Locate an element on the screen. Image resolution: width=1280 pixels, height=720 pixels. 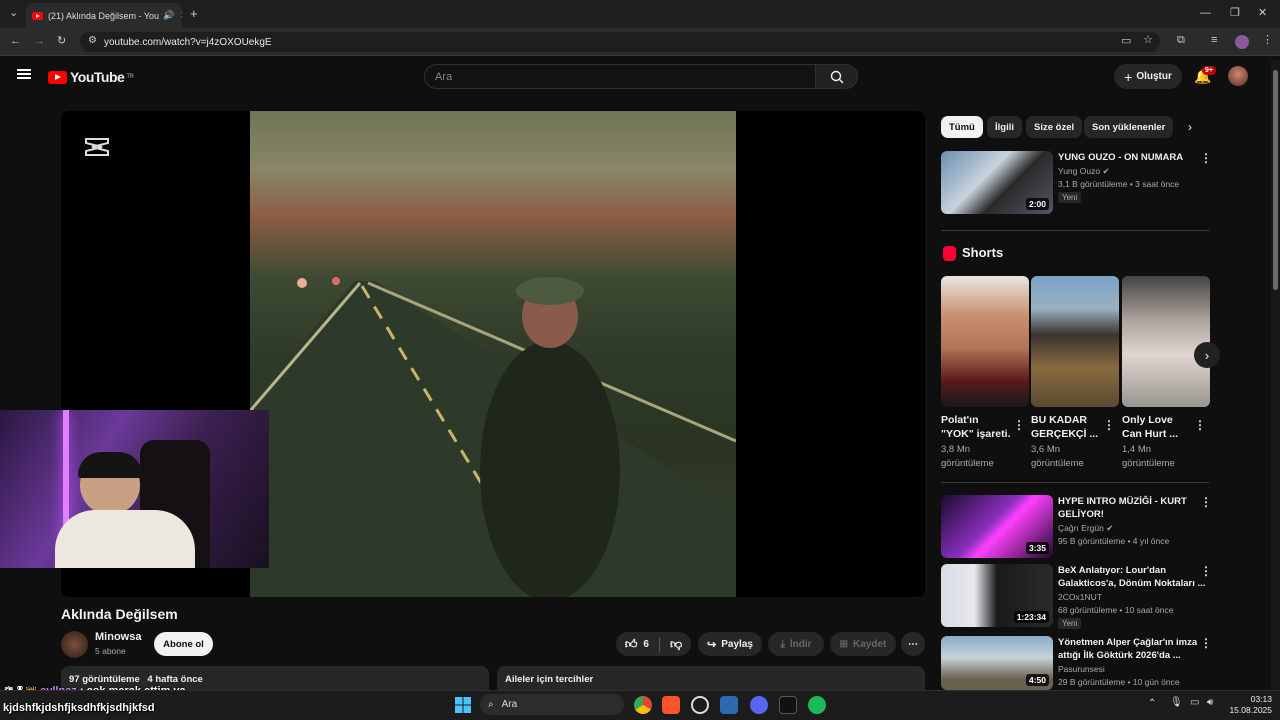
rec-meta-2: 68 görüntüleme • 10 saat önce is located at coordinates (1116, 610).